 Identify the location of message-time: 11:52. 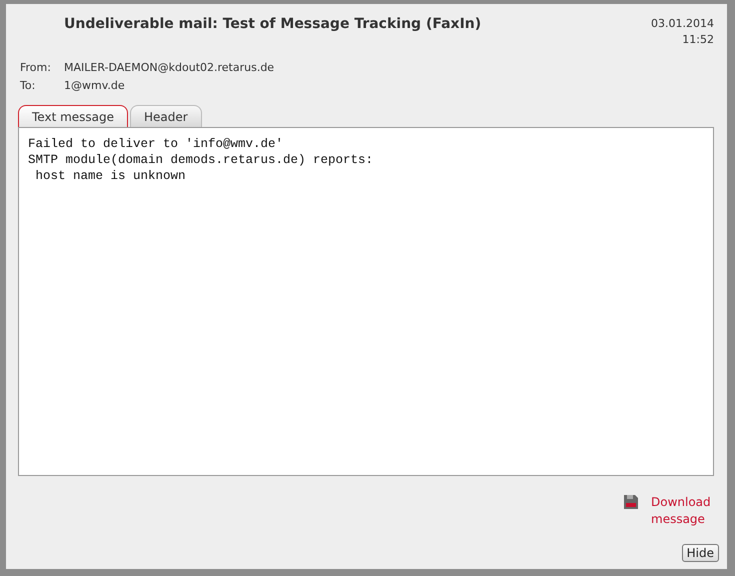
(698, 40).